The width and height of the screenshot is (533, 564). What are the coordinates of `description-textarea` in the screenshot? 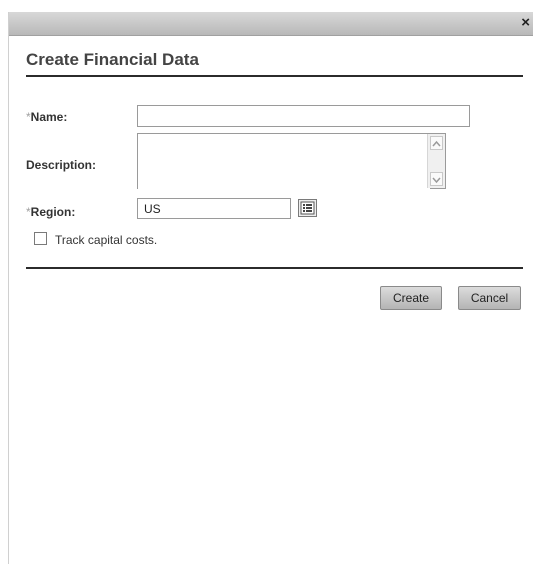 It's located at (284, 163).